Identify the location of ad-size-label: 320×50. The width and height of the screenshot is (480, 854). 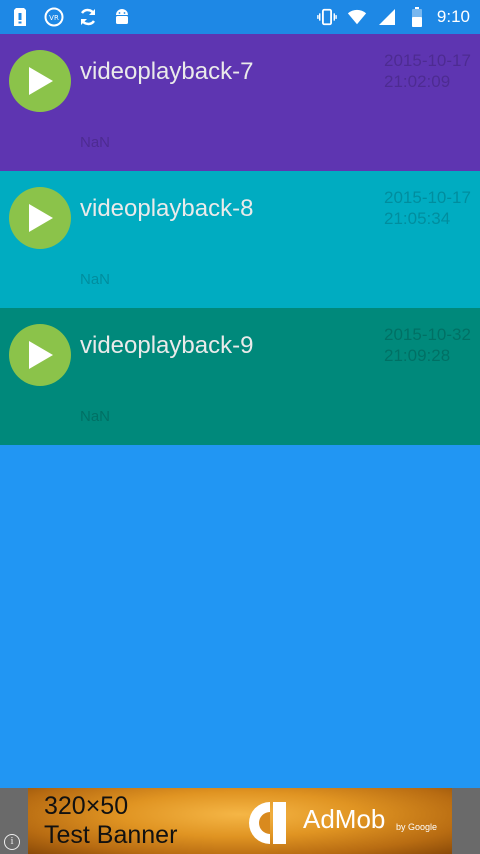
(86, 806).